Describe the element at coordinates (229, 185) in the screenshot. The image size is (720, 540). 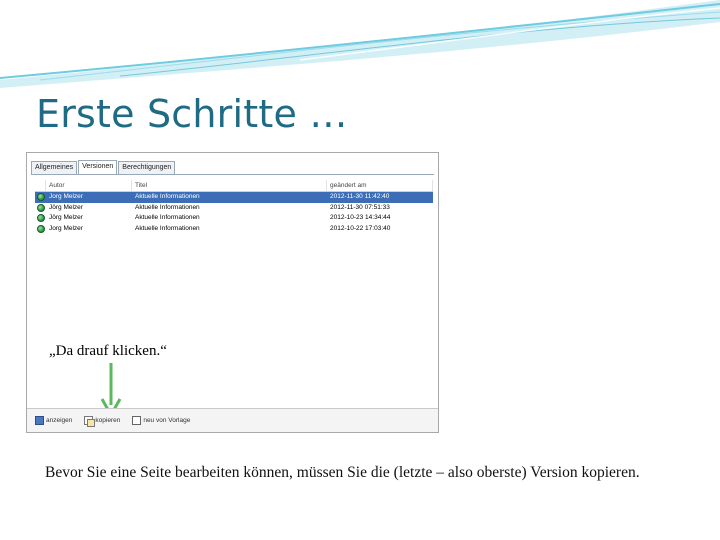
I see `column-header-title: Titel` at that location.